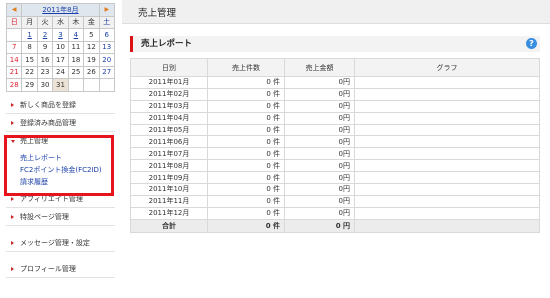 The height and width of the screenshot is (298, 550). I want to click on section-header: 売上レポート ?, so click(335, 44).